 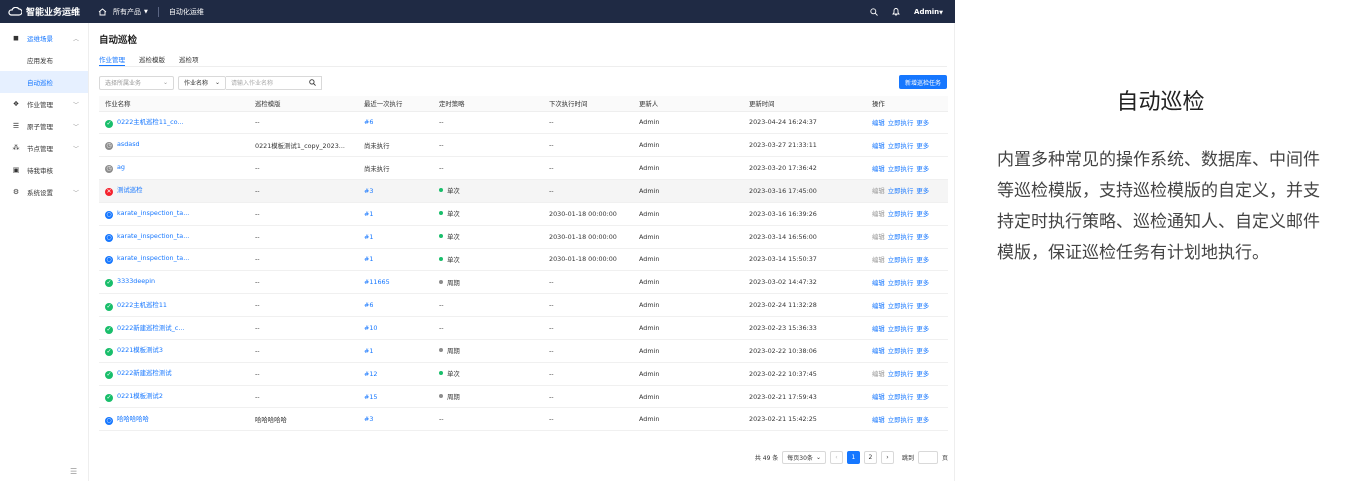 What do you see at coordinates (887, 457) in the screenshot?
I see `next-page-button: ›` at bounding box center [887, 457].